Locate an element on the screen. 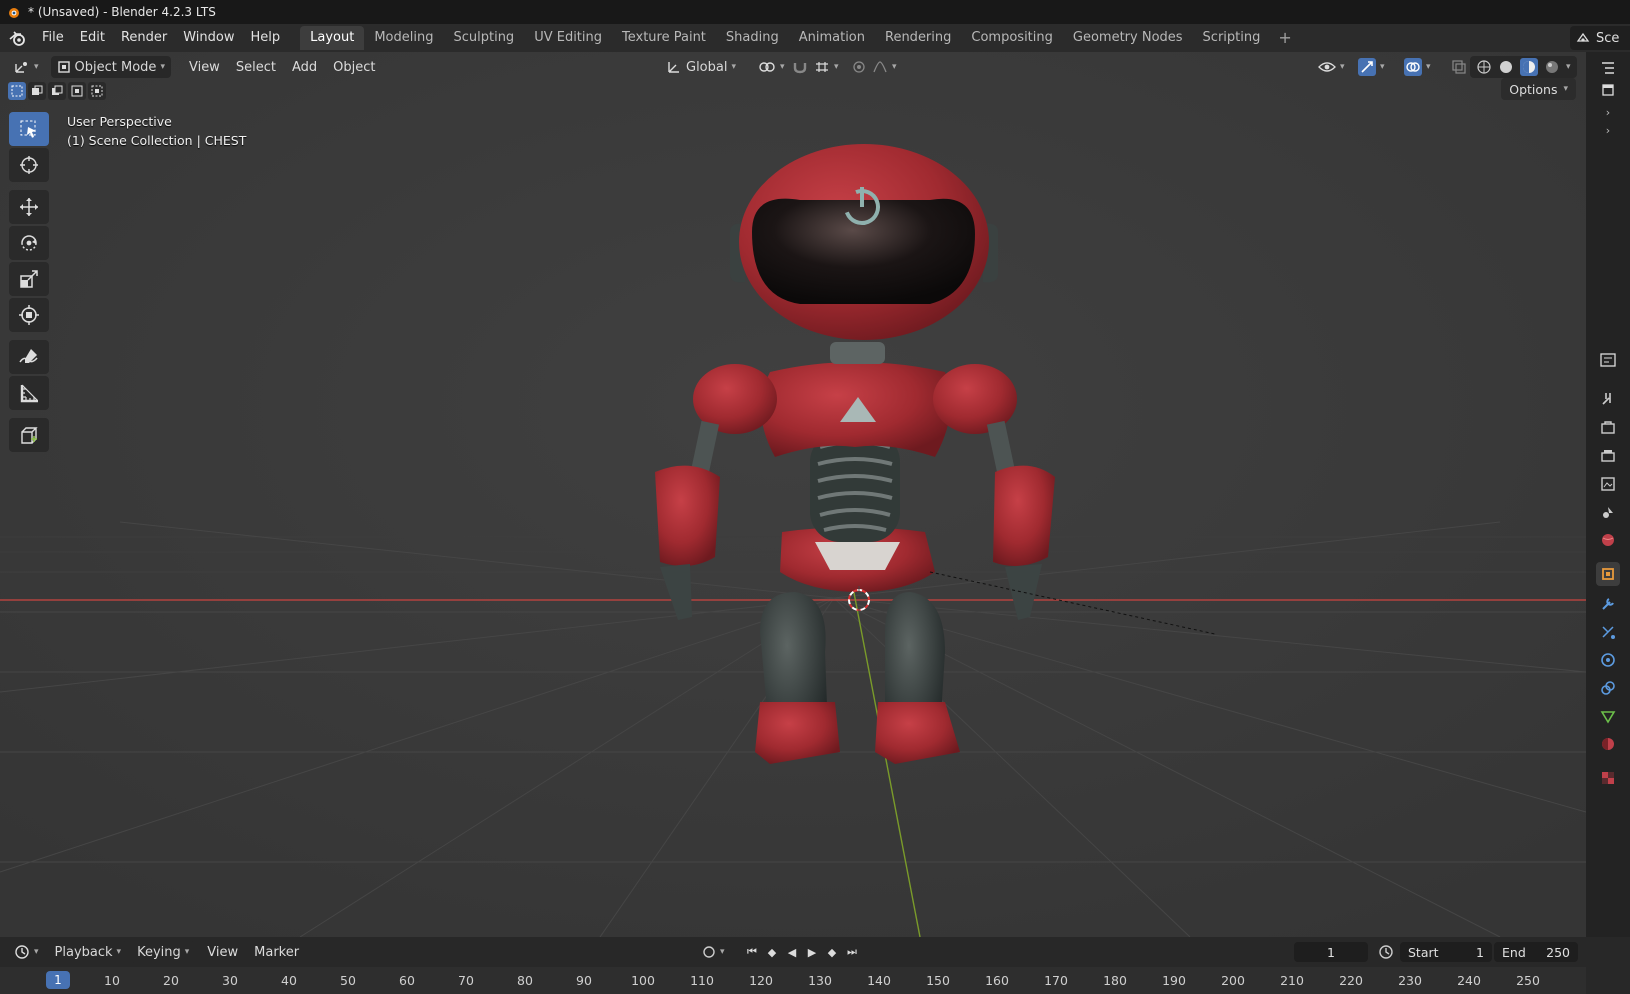 The height and width of the screenshot is (994, 1630). magnet-icon is located at coordinates (800, 68).